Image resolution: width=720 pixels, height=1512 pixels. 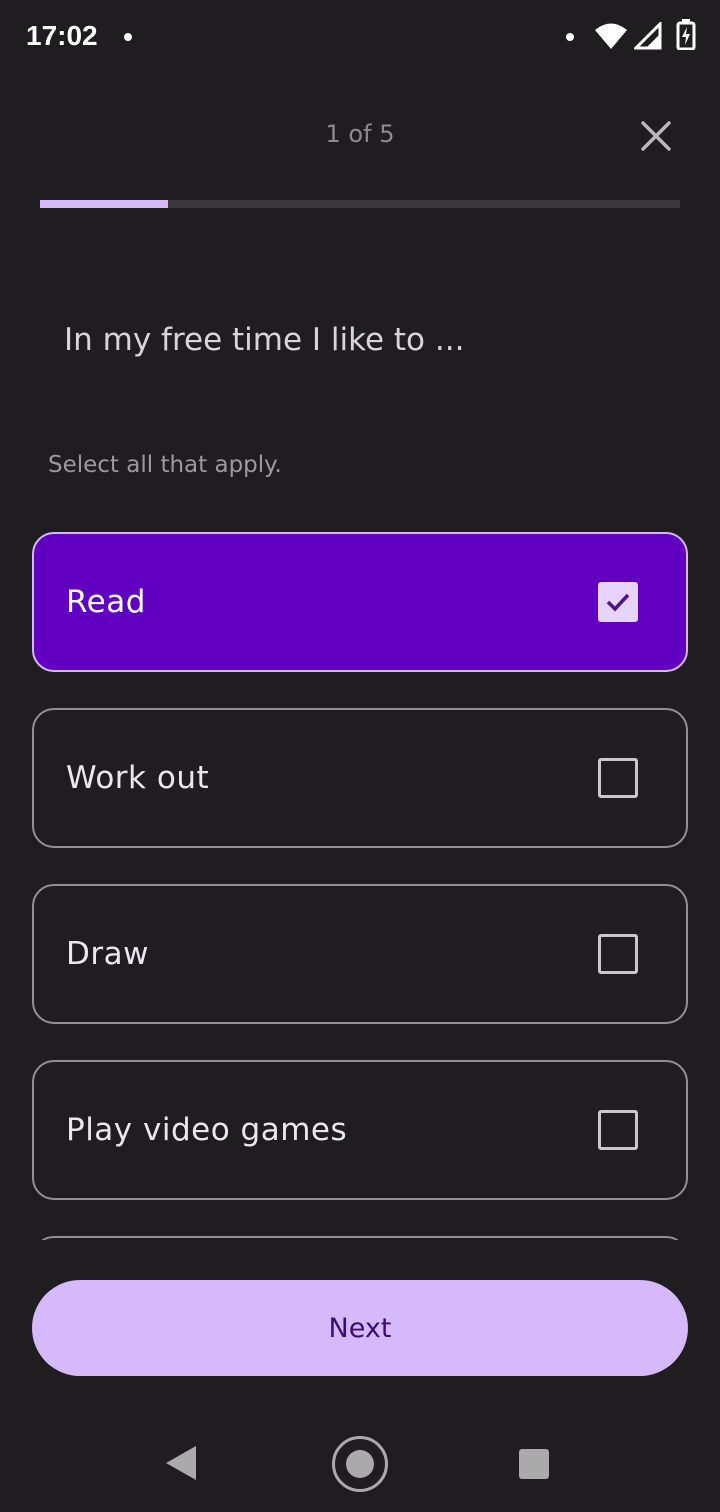 What do you see at coordinates (534, 1464) in the screenshot?
I see `recents-icon` at bounding box center [534, 1464].